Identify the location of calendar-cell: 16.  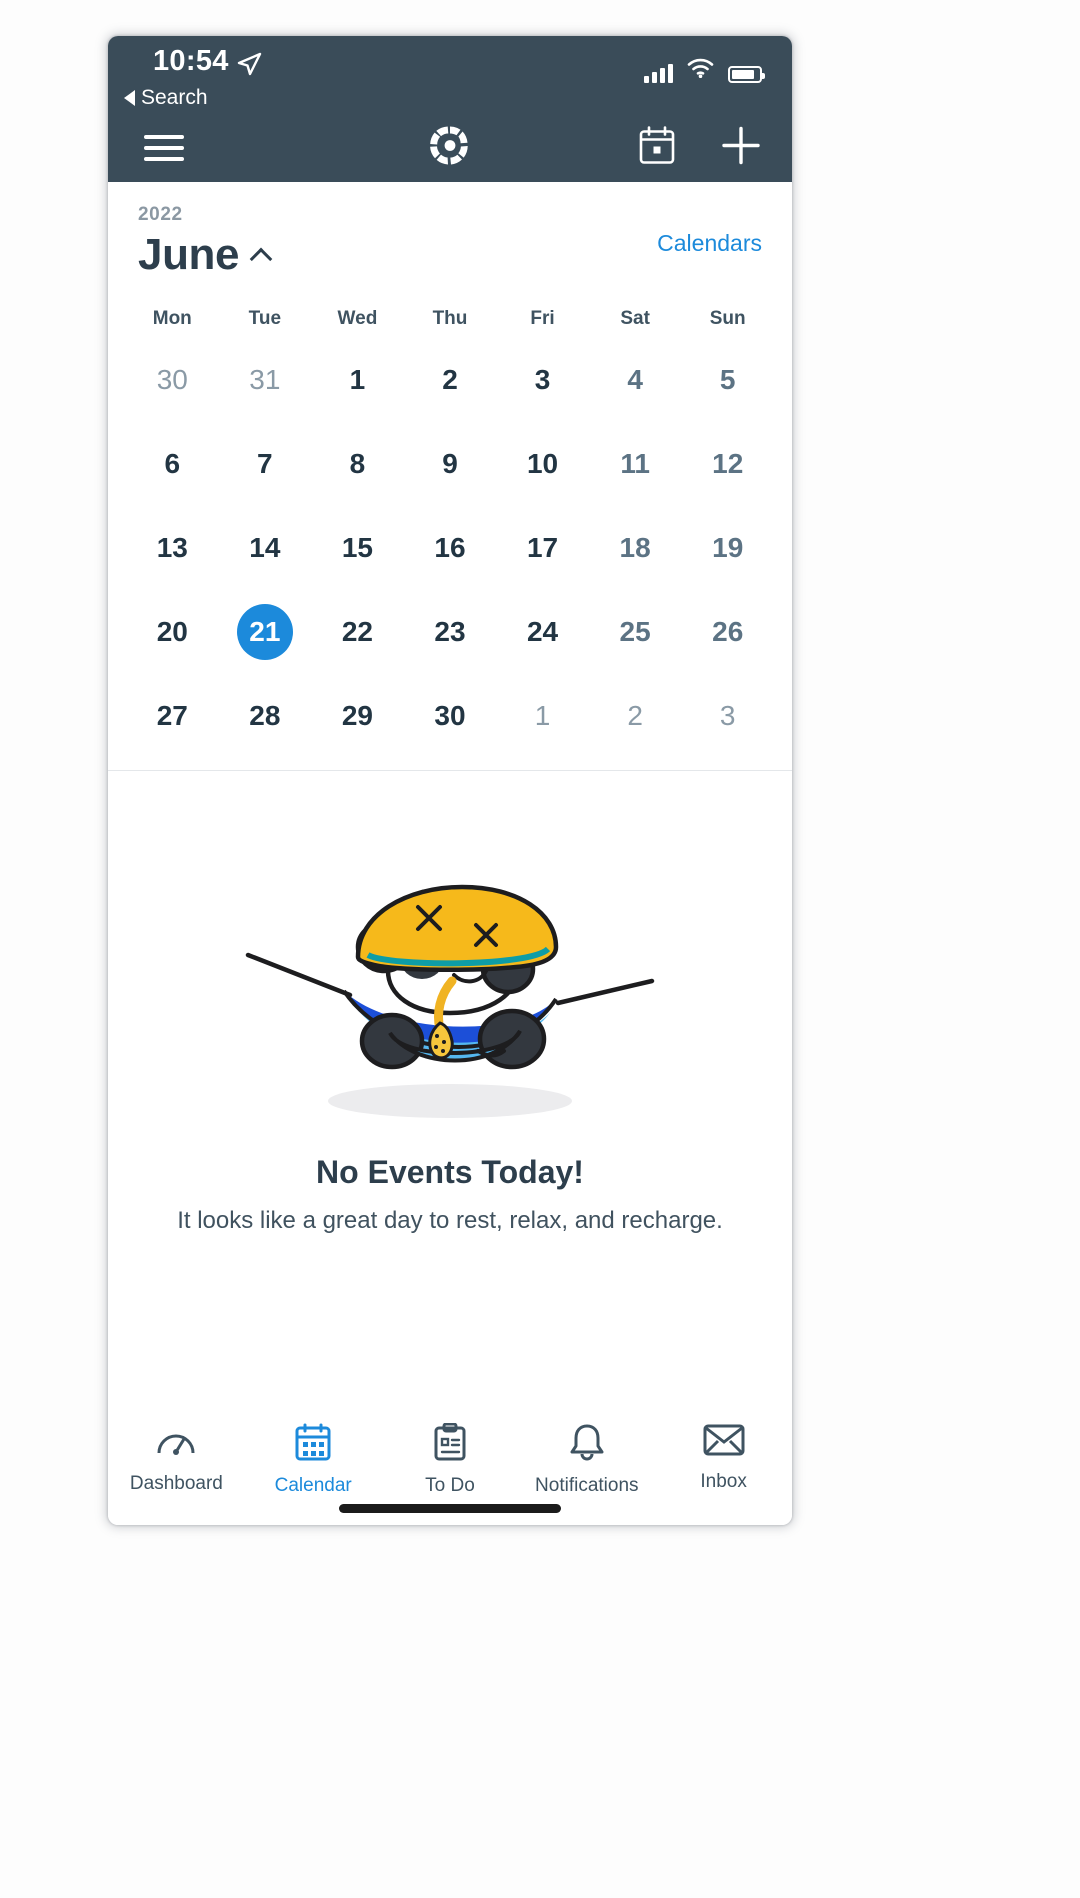
(450, 548).